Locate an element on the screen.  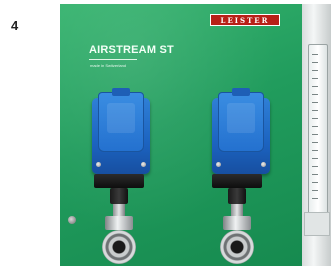
power-socket-right is located at coordinates (241, 131).